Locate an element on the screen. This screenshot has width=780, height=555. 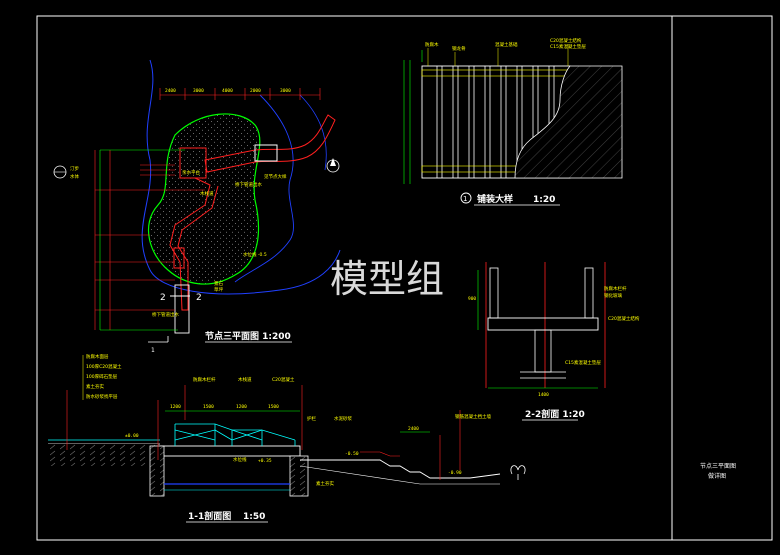
section22-label: 防腐木栏杆 is located at coordinates (615, 288).